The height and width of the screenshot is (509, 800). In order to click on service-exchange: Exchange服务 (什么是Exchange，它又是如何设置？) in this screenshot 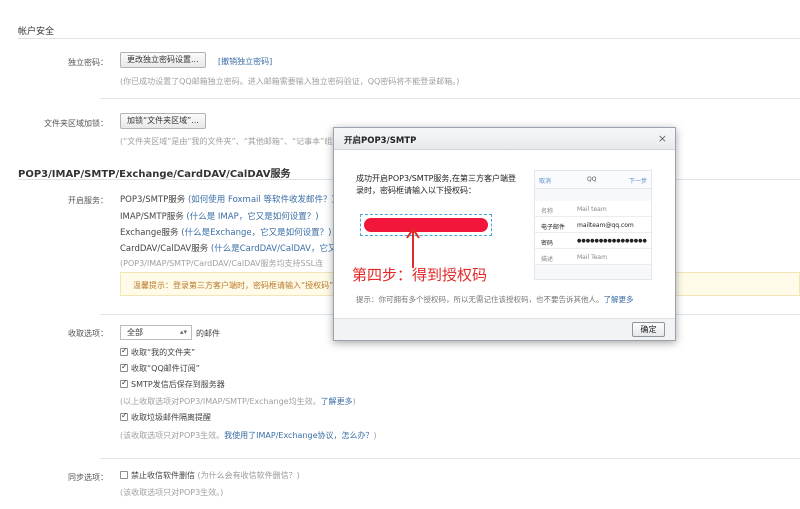, I will do `click(226, 233)`.